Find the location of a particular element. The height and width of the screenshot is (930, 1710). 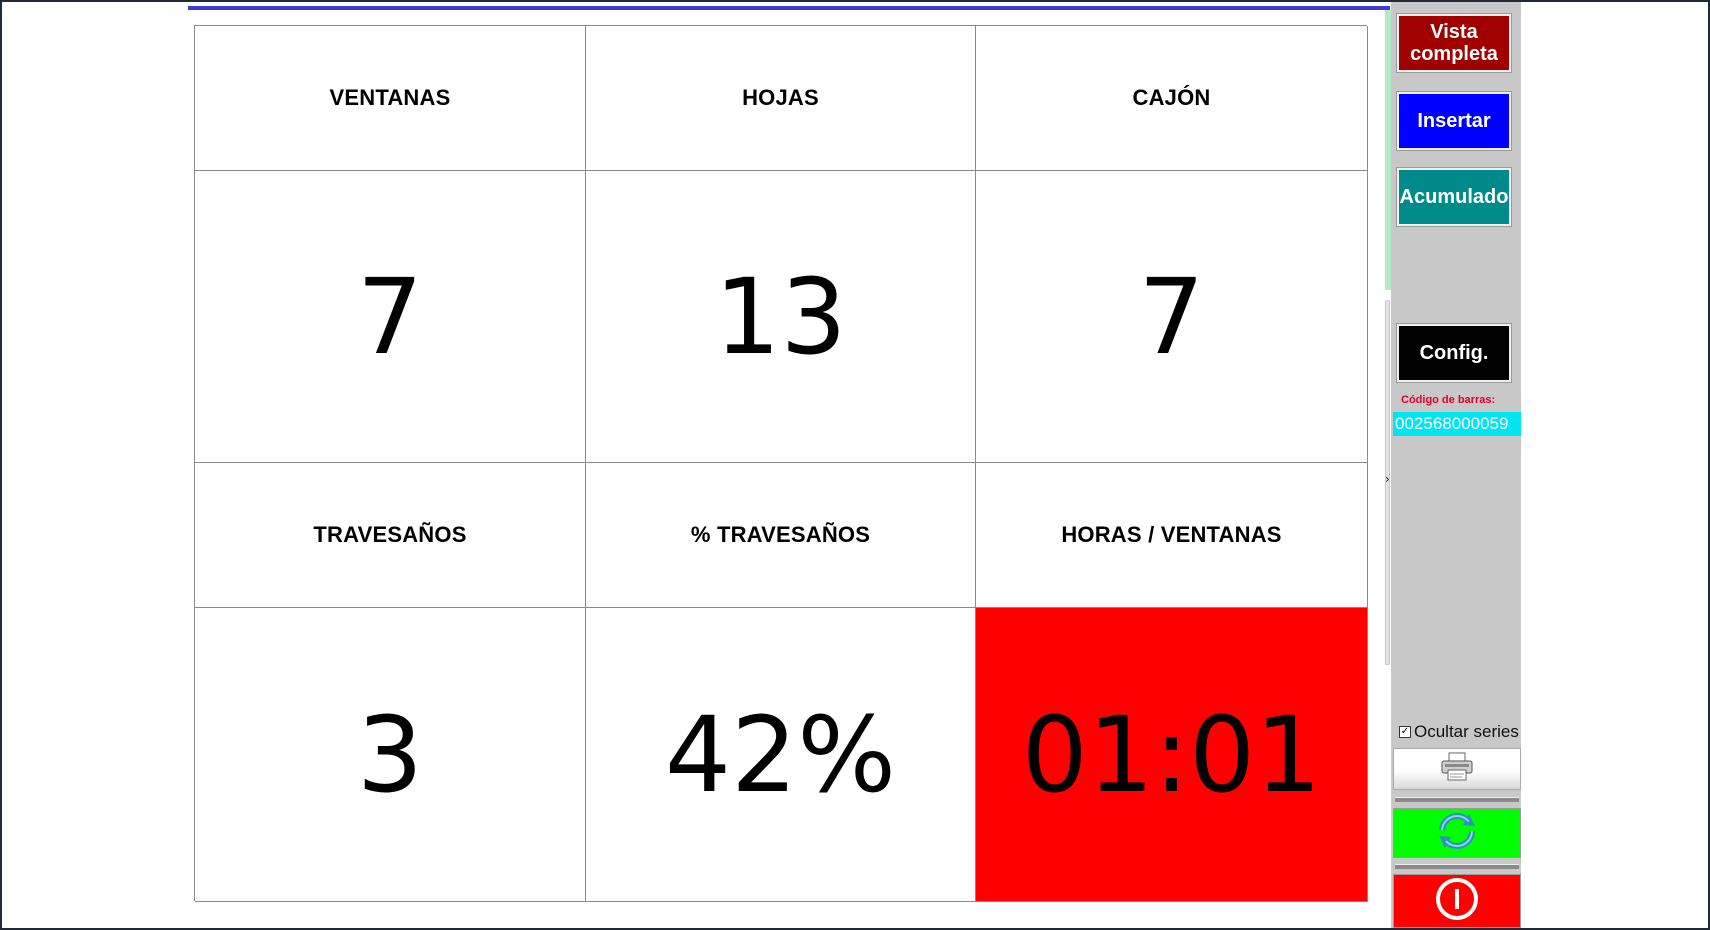

pct-travesanos-header: % TRAVESAÑOS is located at coordinates (781, 535).